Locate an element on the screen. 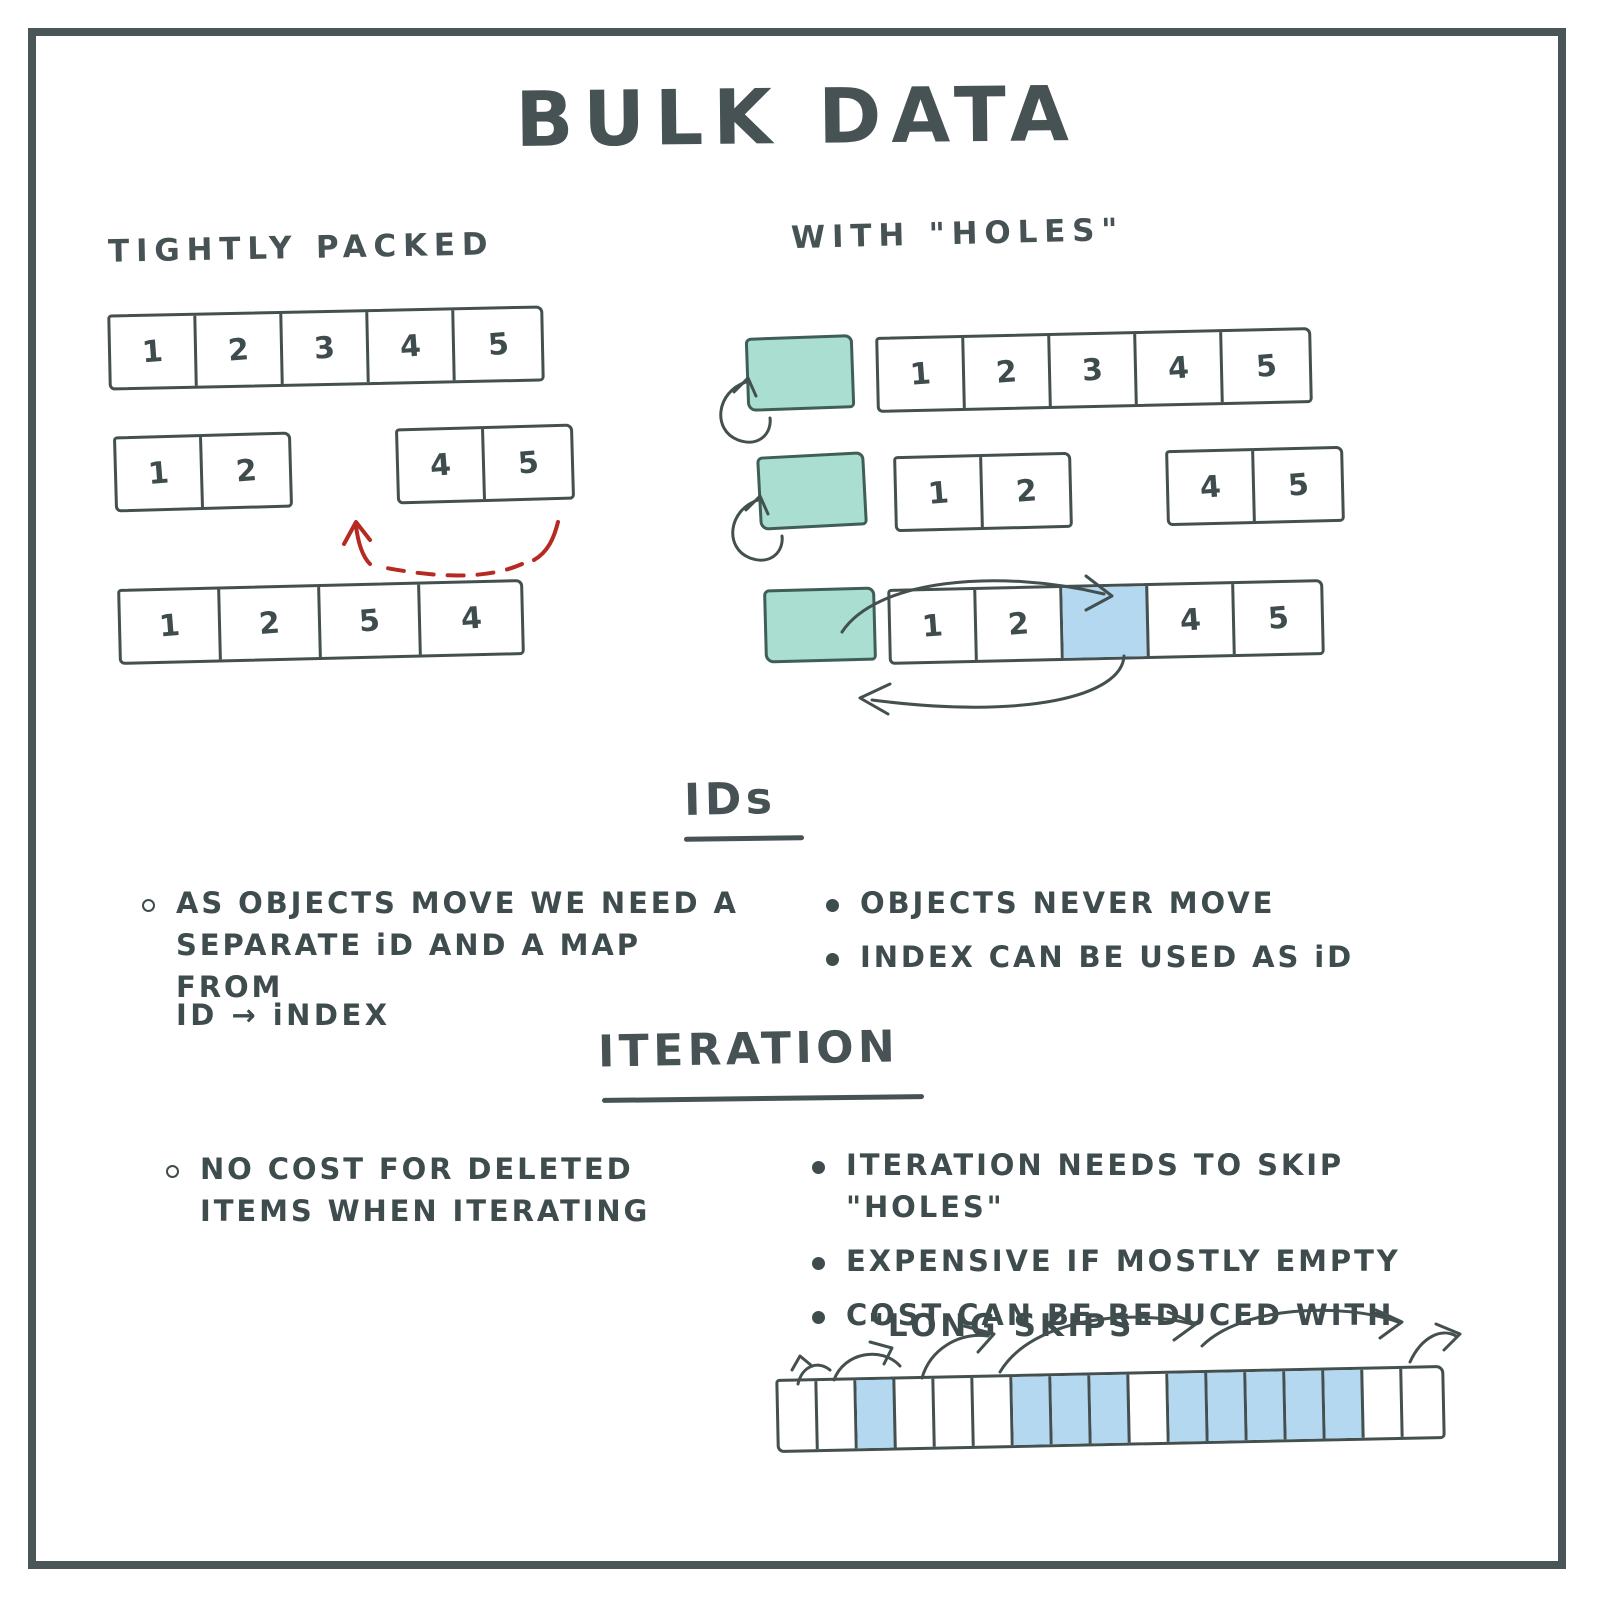  holes-row-3: 1 2 4 5 is located at coordinates (1106, 622).